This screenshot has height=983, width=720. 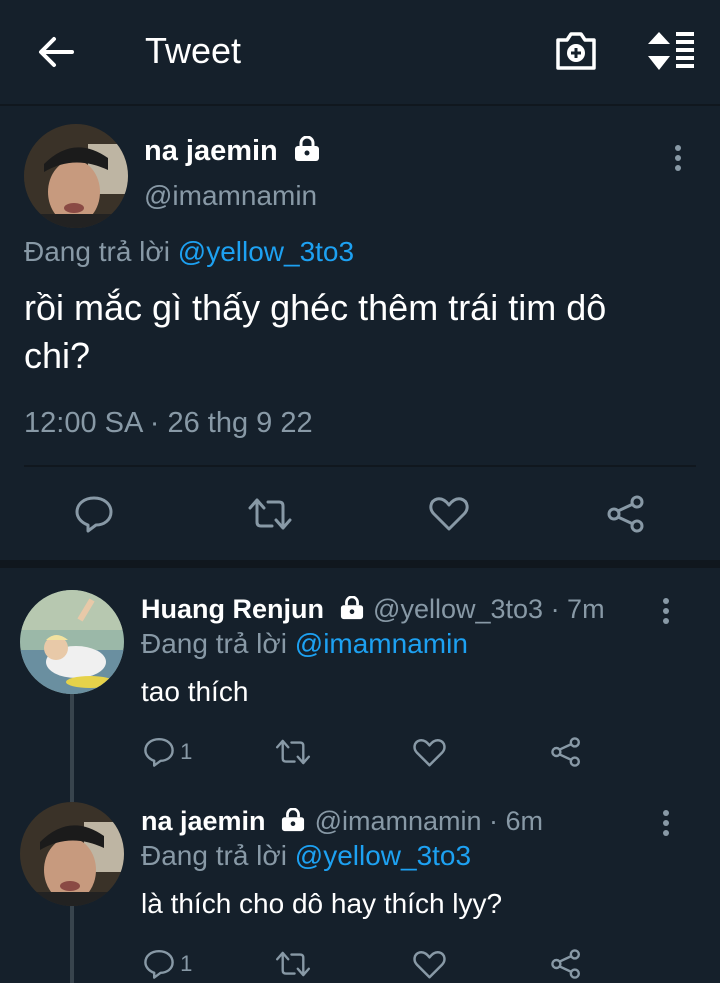 What do you see at coordinates (230, 196) in the screenshot?
I see `author-handle: @imamnamin` at bounding box center [230, 196].